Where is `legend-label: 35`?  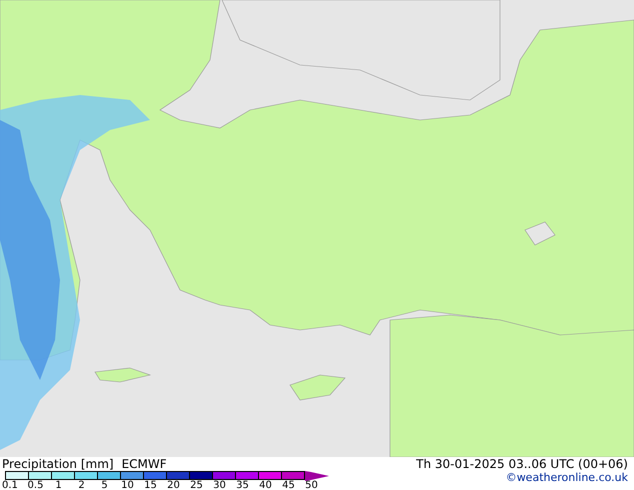
legend-label: 35 is located at coordinates (242, 485).